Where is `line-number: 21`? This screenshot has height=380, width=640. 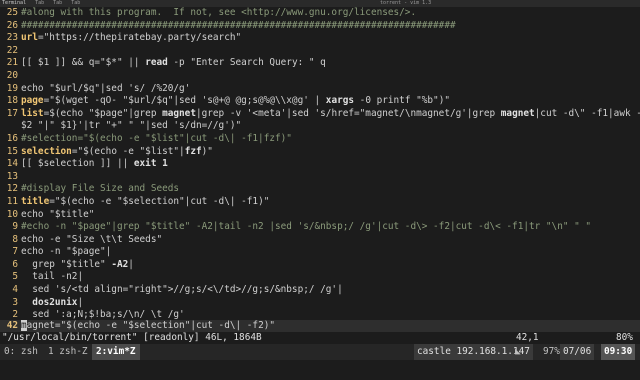 line-number: 21 is located at coordinates (12, 63).